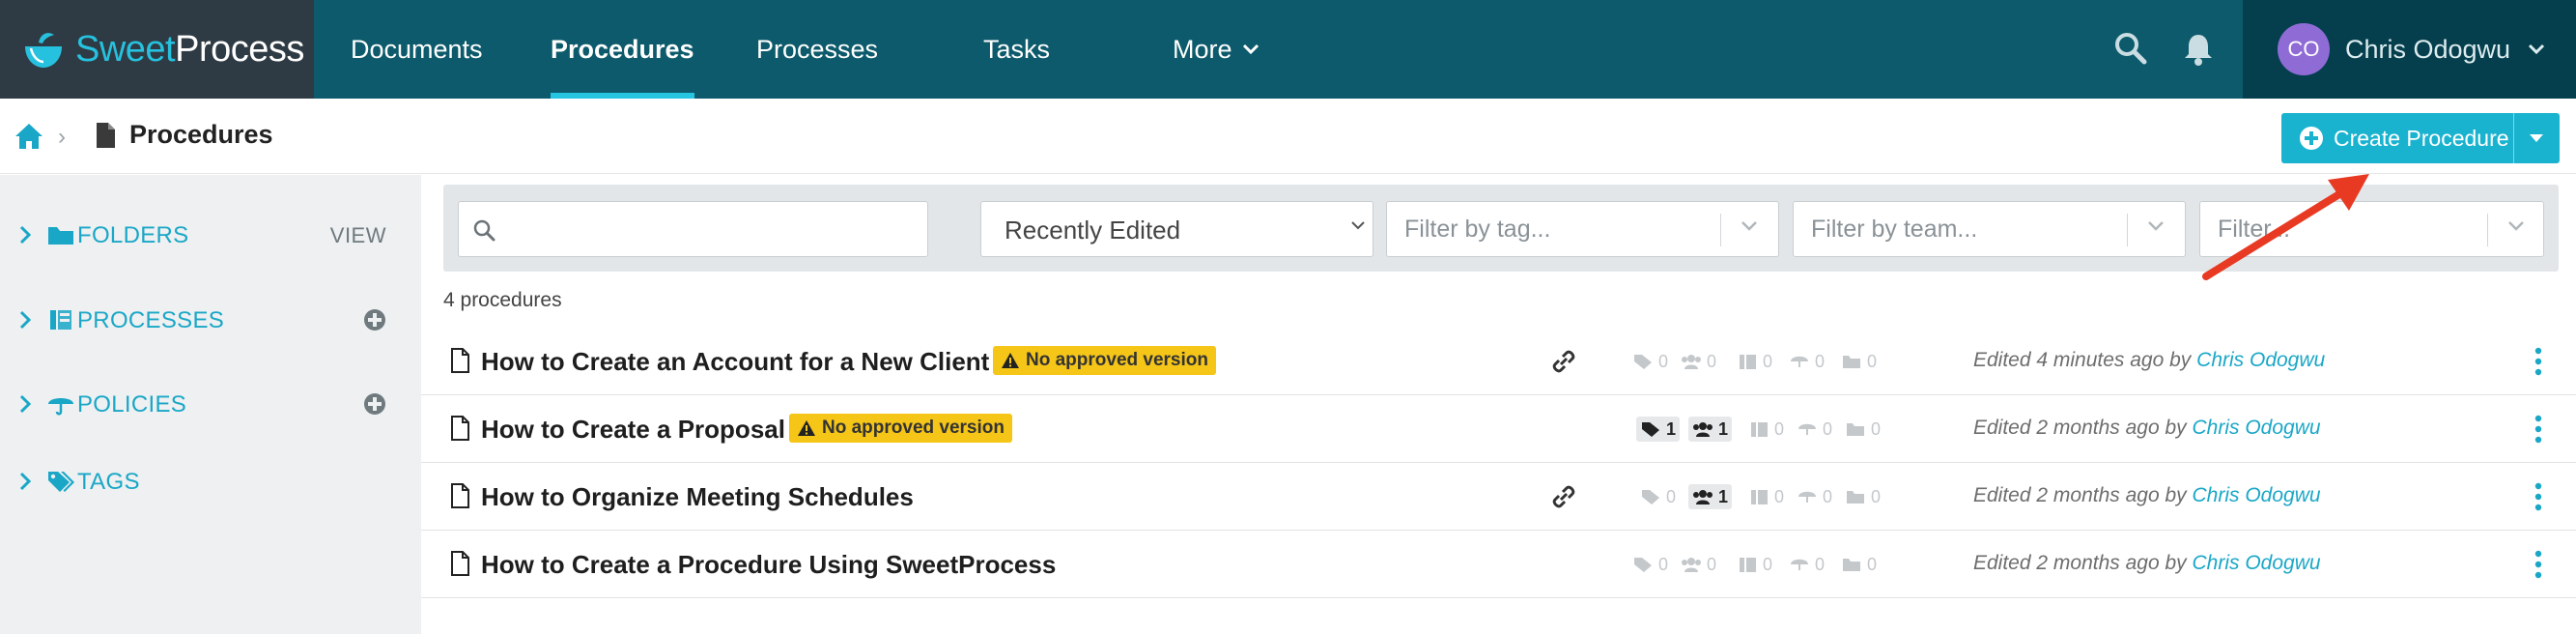  Describe the element at coordinates (1658, 429) in the screenshot. I see `tags-count: 1` at that location.